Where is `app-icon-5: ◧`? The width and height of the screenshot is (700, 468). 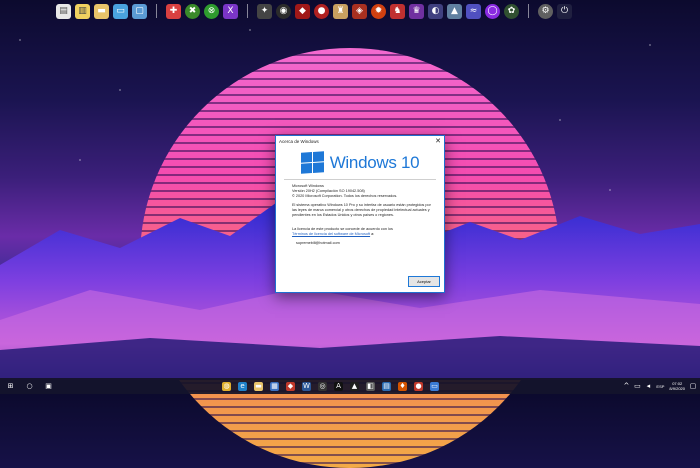
app-icon-5: ◧ is located at coordinates (370, 386).